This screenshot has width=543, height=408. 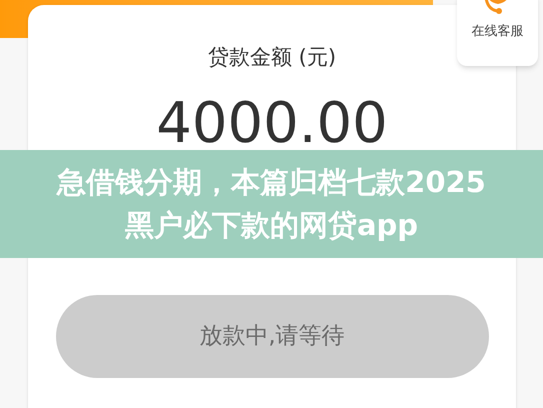 I want to click on customer-service-card: 在线客服, so click(x=497, y=33).